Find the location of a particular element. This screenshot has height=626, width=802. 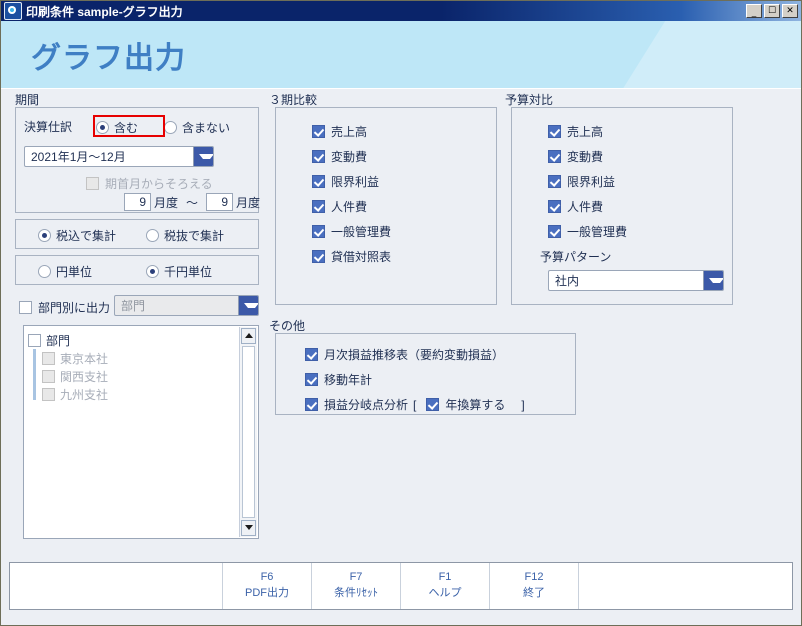

fkey-exit: F12 終了 is located at coordinates (534, 586).